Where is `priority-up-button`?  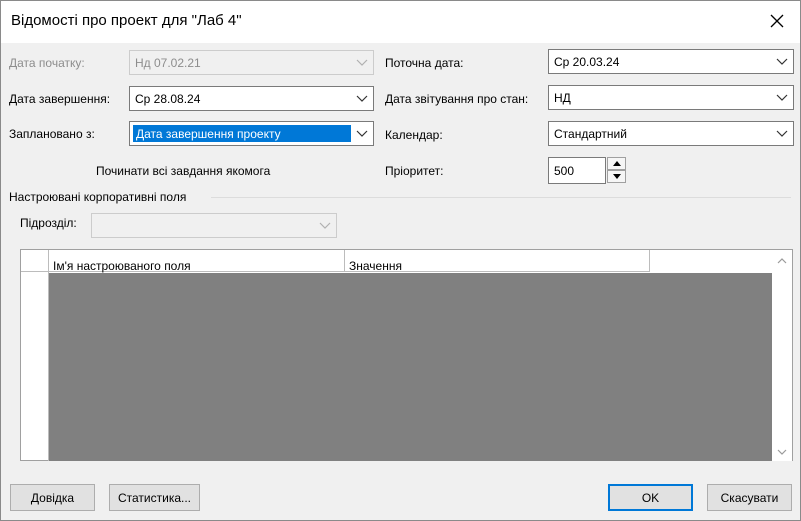 priority-up-button is located at coordinates (616, 163).